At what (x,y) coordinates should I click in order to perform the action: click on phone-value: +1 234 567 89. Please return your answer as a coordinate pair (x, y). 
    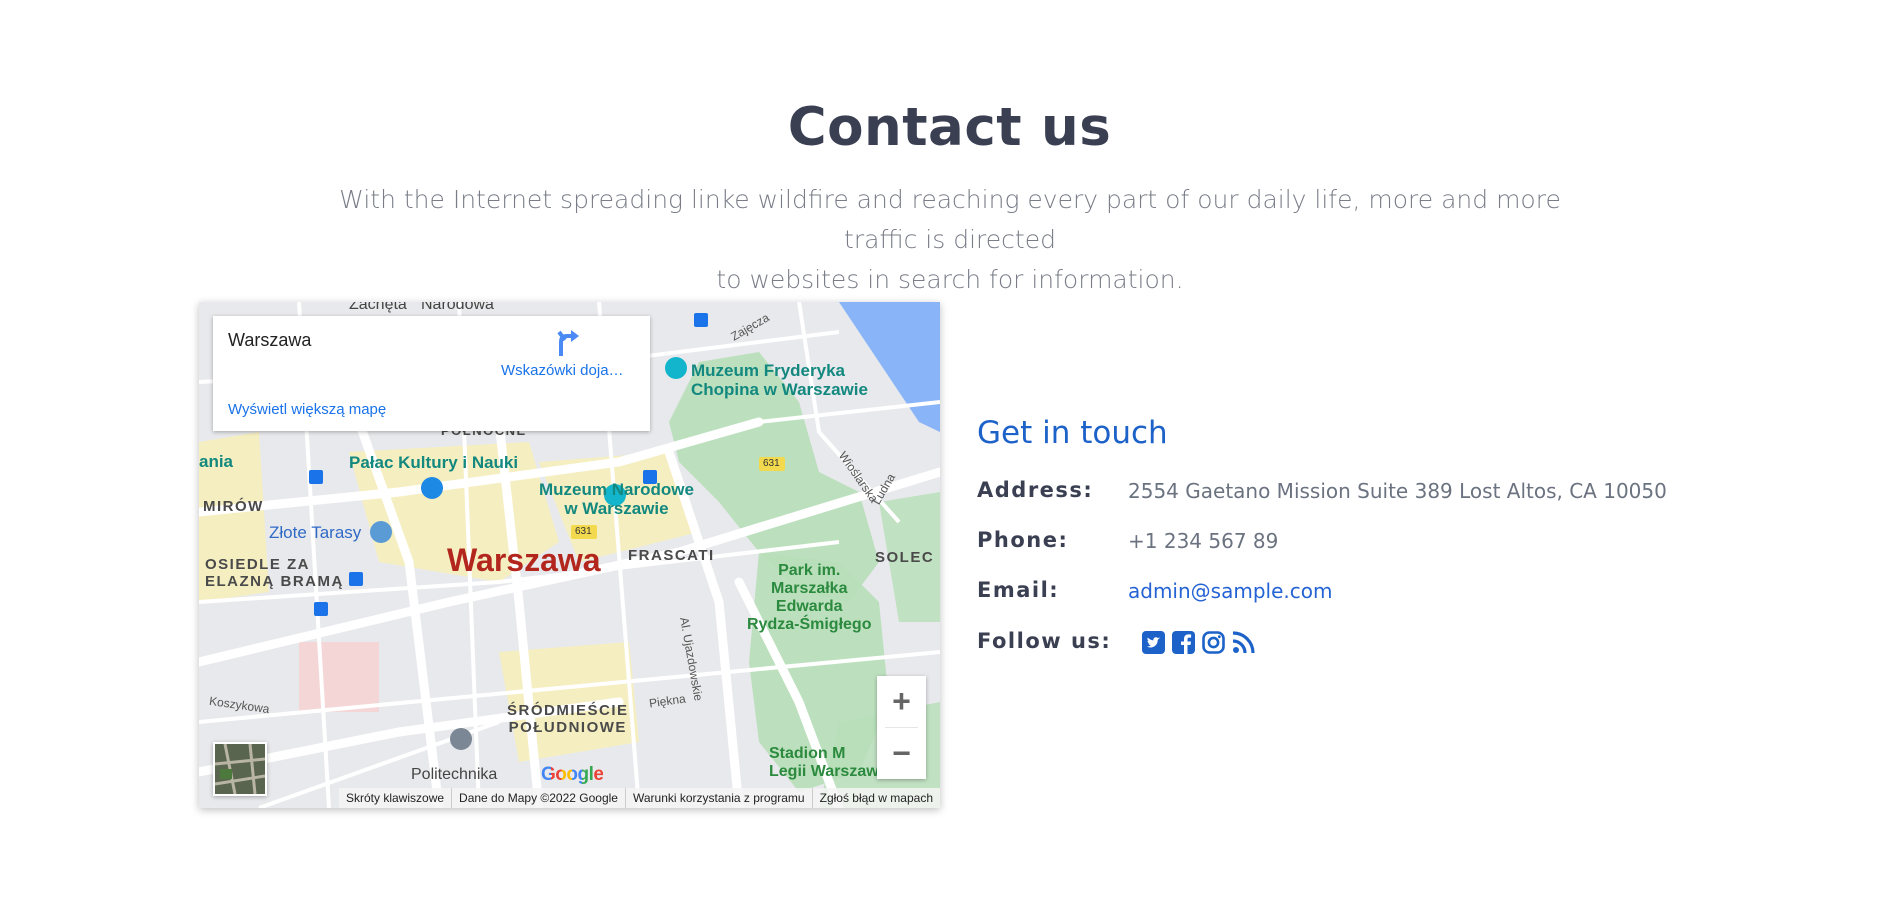
    Looking at the image, I should click on (1203, 541).